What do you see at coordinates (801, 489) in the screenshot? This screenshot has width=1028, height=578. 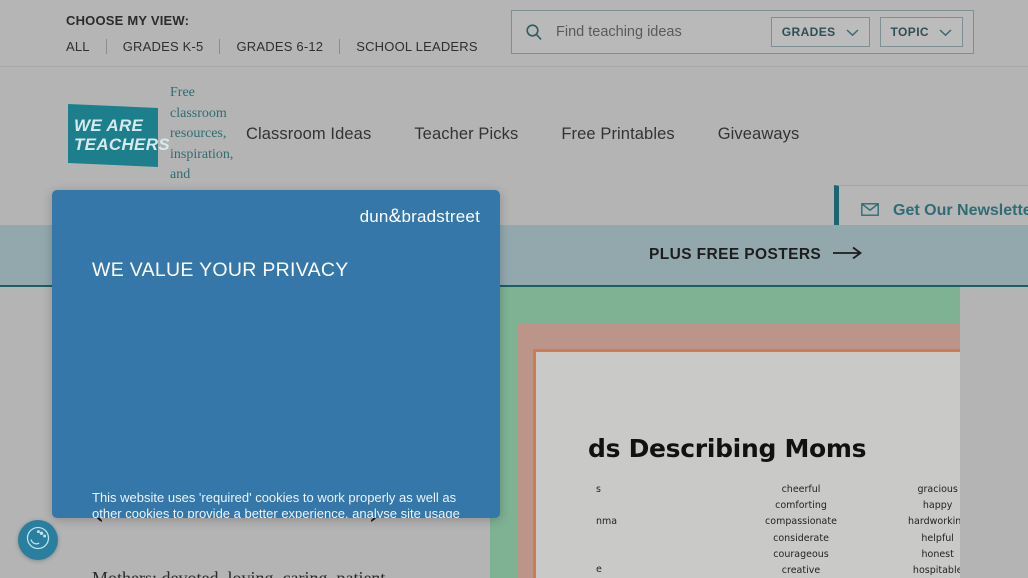 I see `poster-word: cheerful` at bounding box center [801, 489].